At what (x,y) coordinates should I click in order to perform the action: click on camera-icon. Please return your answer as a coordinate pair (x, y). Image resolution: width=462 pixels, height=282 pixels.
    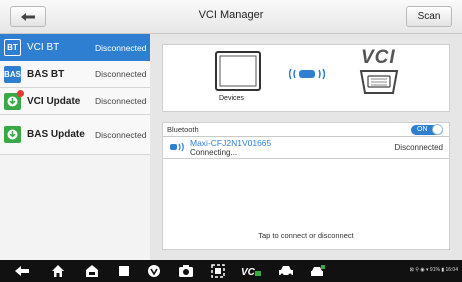
    Looking at the image, I should click on (186, 271).